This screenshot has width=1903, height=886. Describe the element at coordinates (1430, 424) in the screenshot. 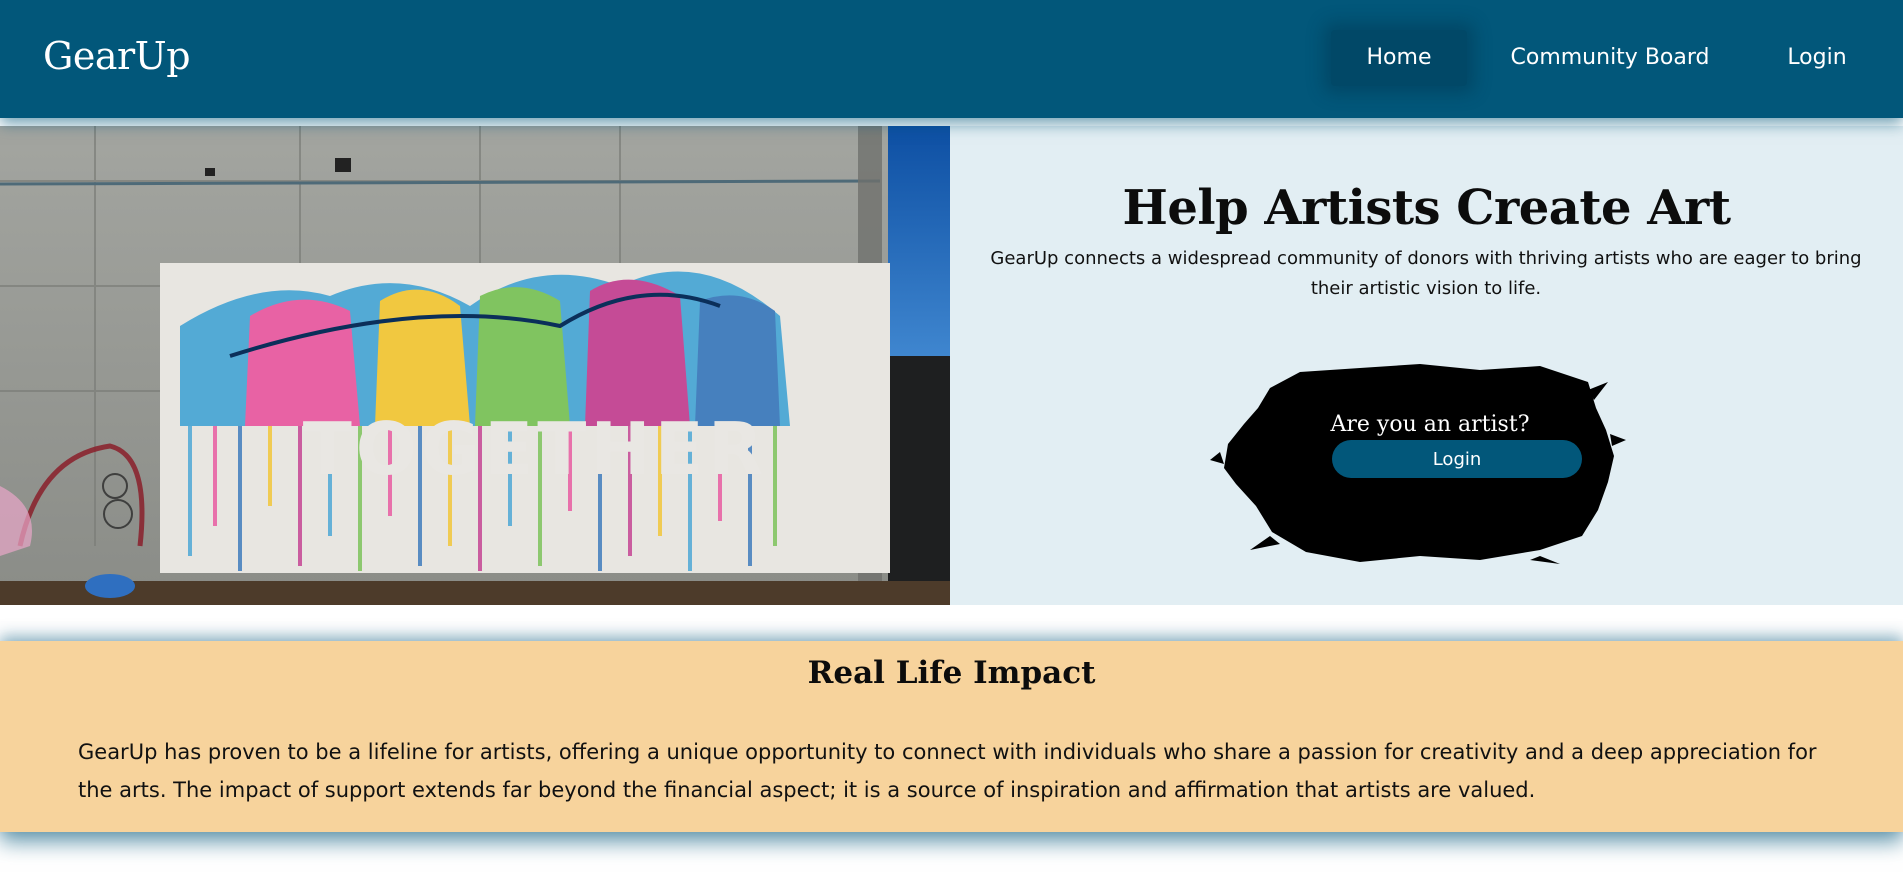

I see `artist-prompt: Are you an artist?` at that location.